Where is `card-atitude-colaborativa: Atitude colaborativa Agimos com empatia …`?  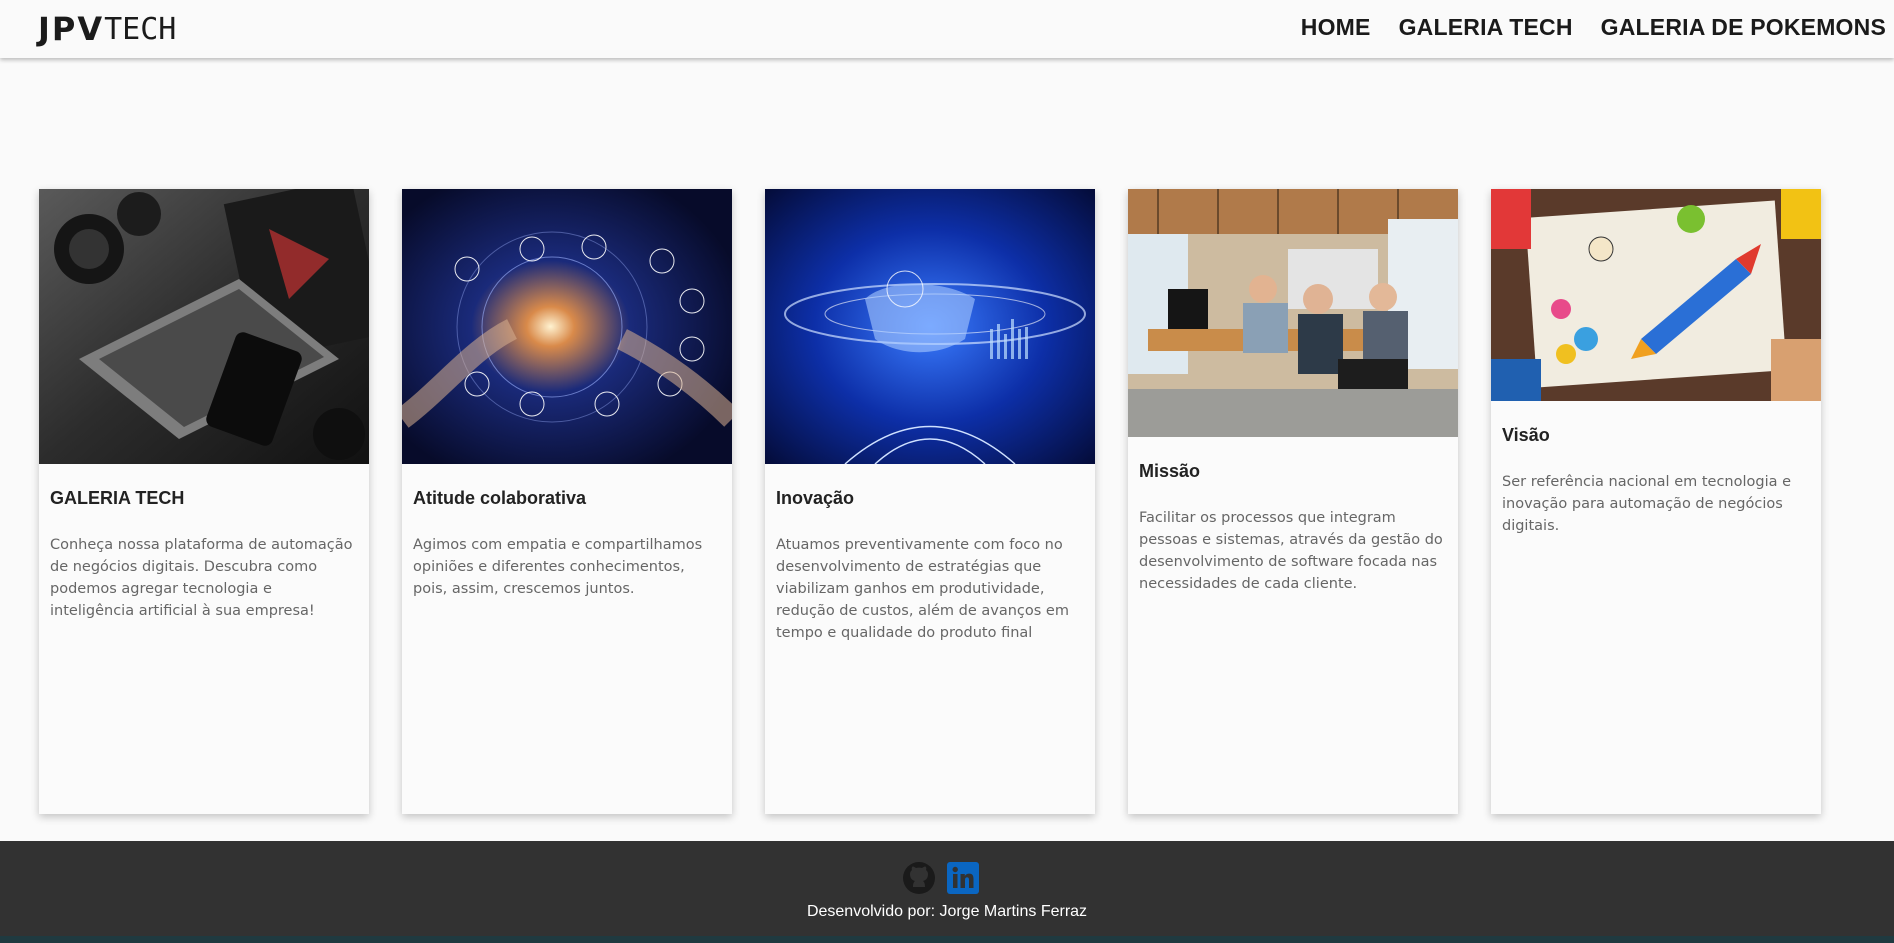 card-atitude-colaborativa: Atitude colaborativa Agimos com empatia … is located at coordinates (567, 501).